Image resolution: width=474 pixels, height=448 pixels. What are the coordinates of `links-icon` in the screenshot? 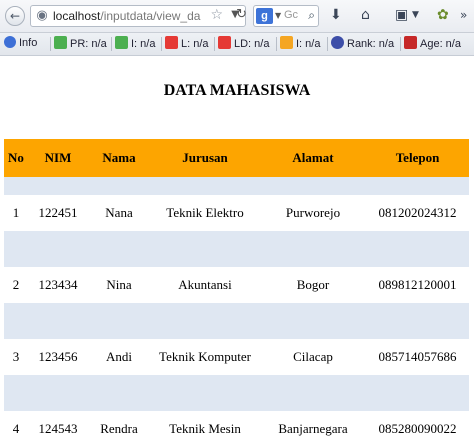 It's located at (171, 42).